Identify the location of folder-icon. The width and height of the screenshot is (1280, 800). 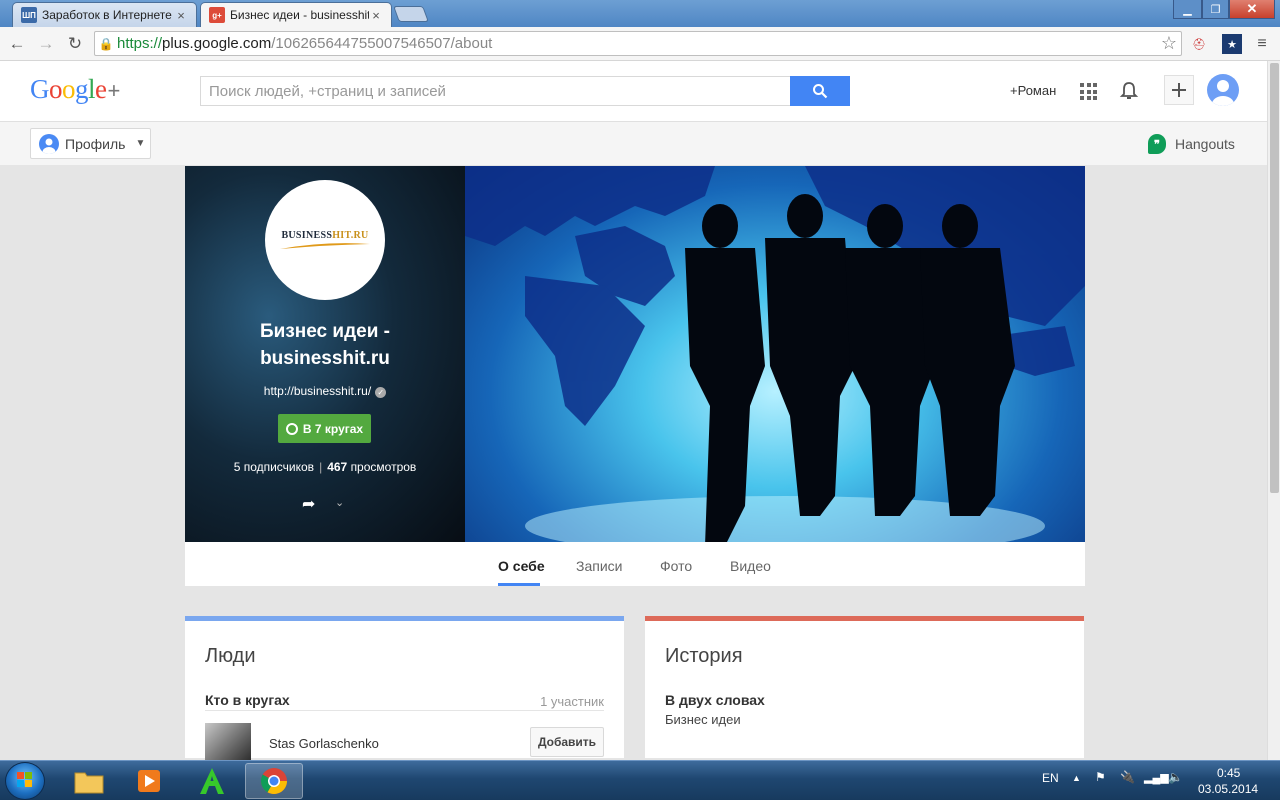
(89, 783).